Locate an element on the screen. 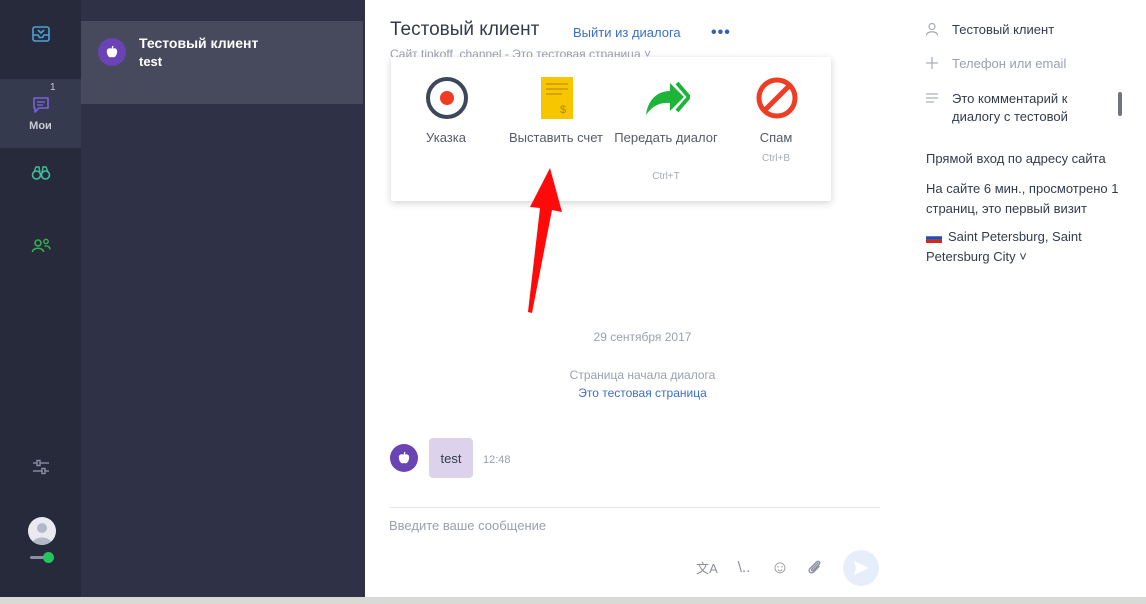 This screenshot has height=604, width=1146. rail-team-button is located at coordinates (40, 245).